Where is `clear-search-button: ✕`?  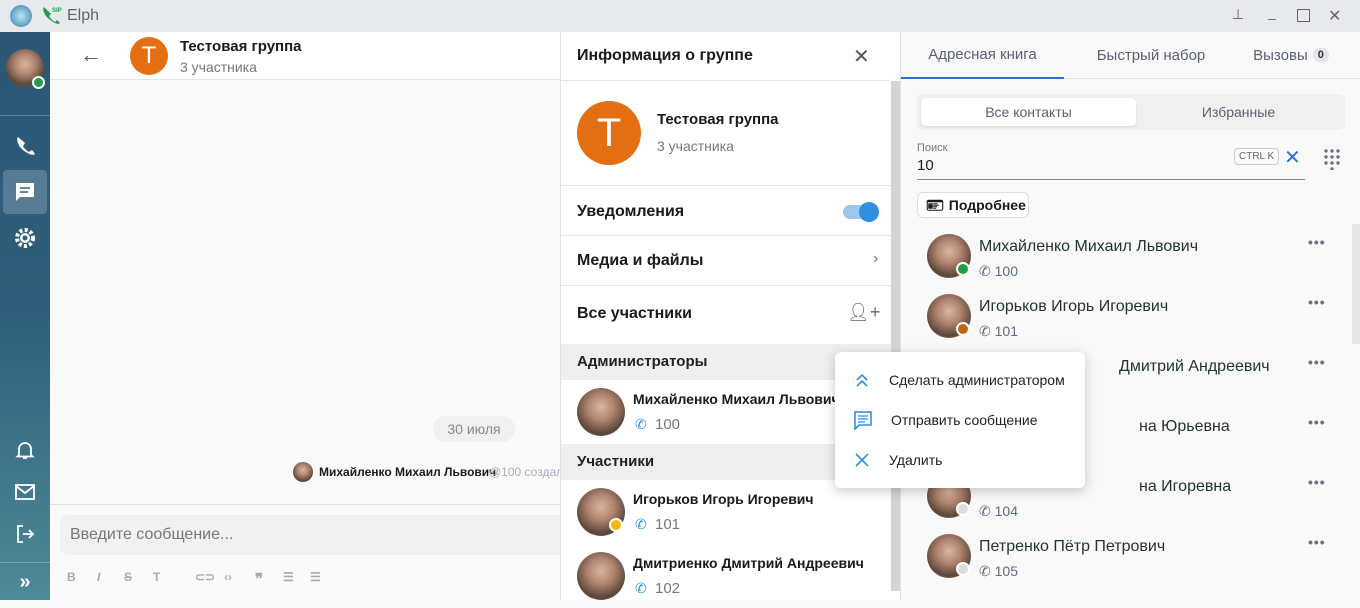 clear-search-button: ✕ is located at coordinates (1292, 157).